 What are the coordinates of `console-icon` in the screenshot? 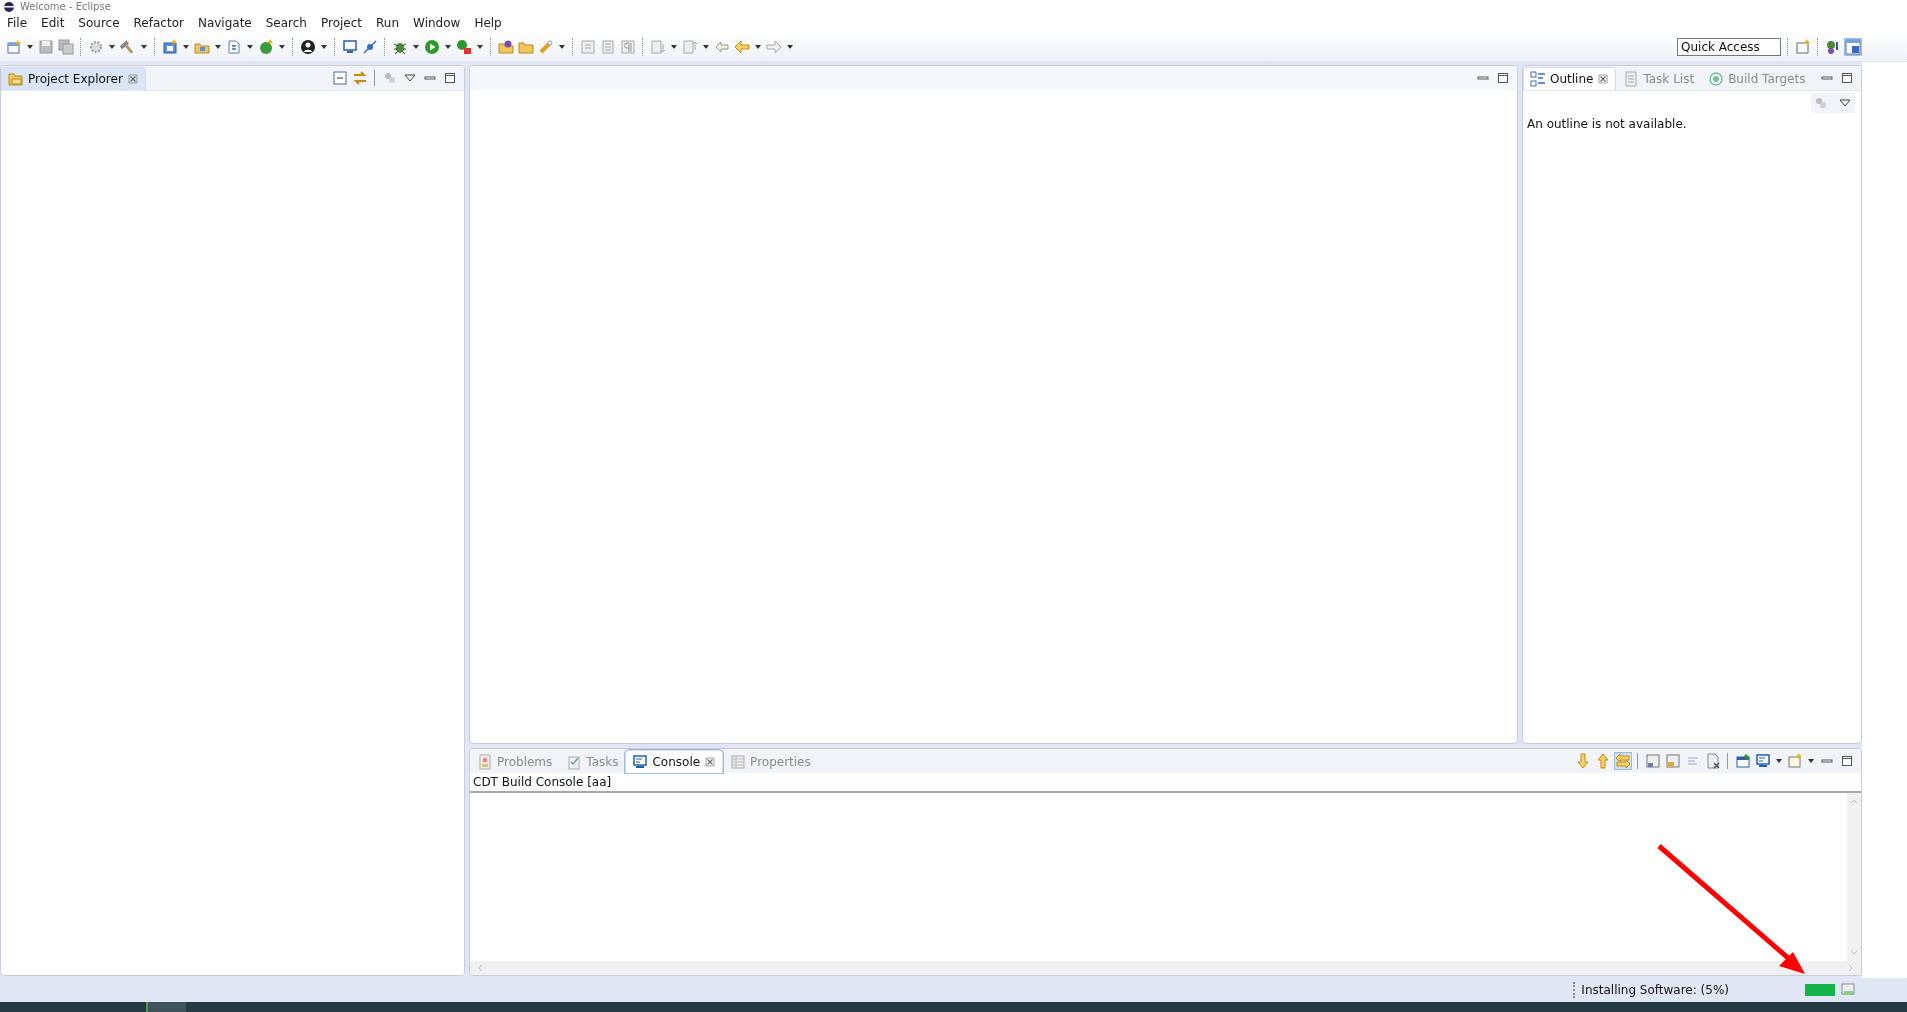 It's located at (640, 762).